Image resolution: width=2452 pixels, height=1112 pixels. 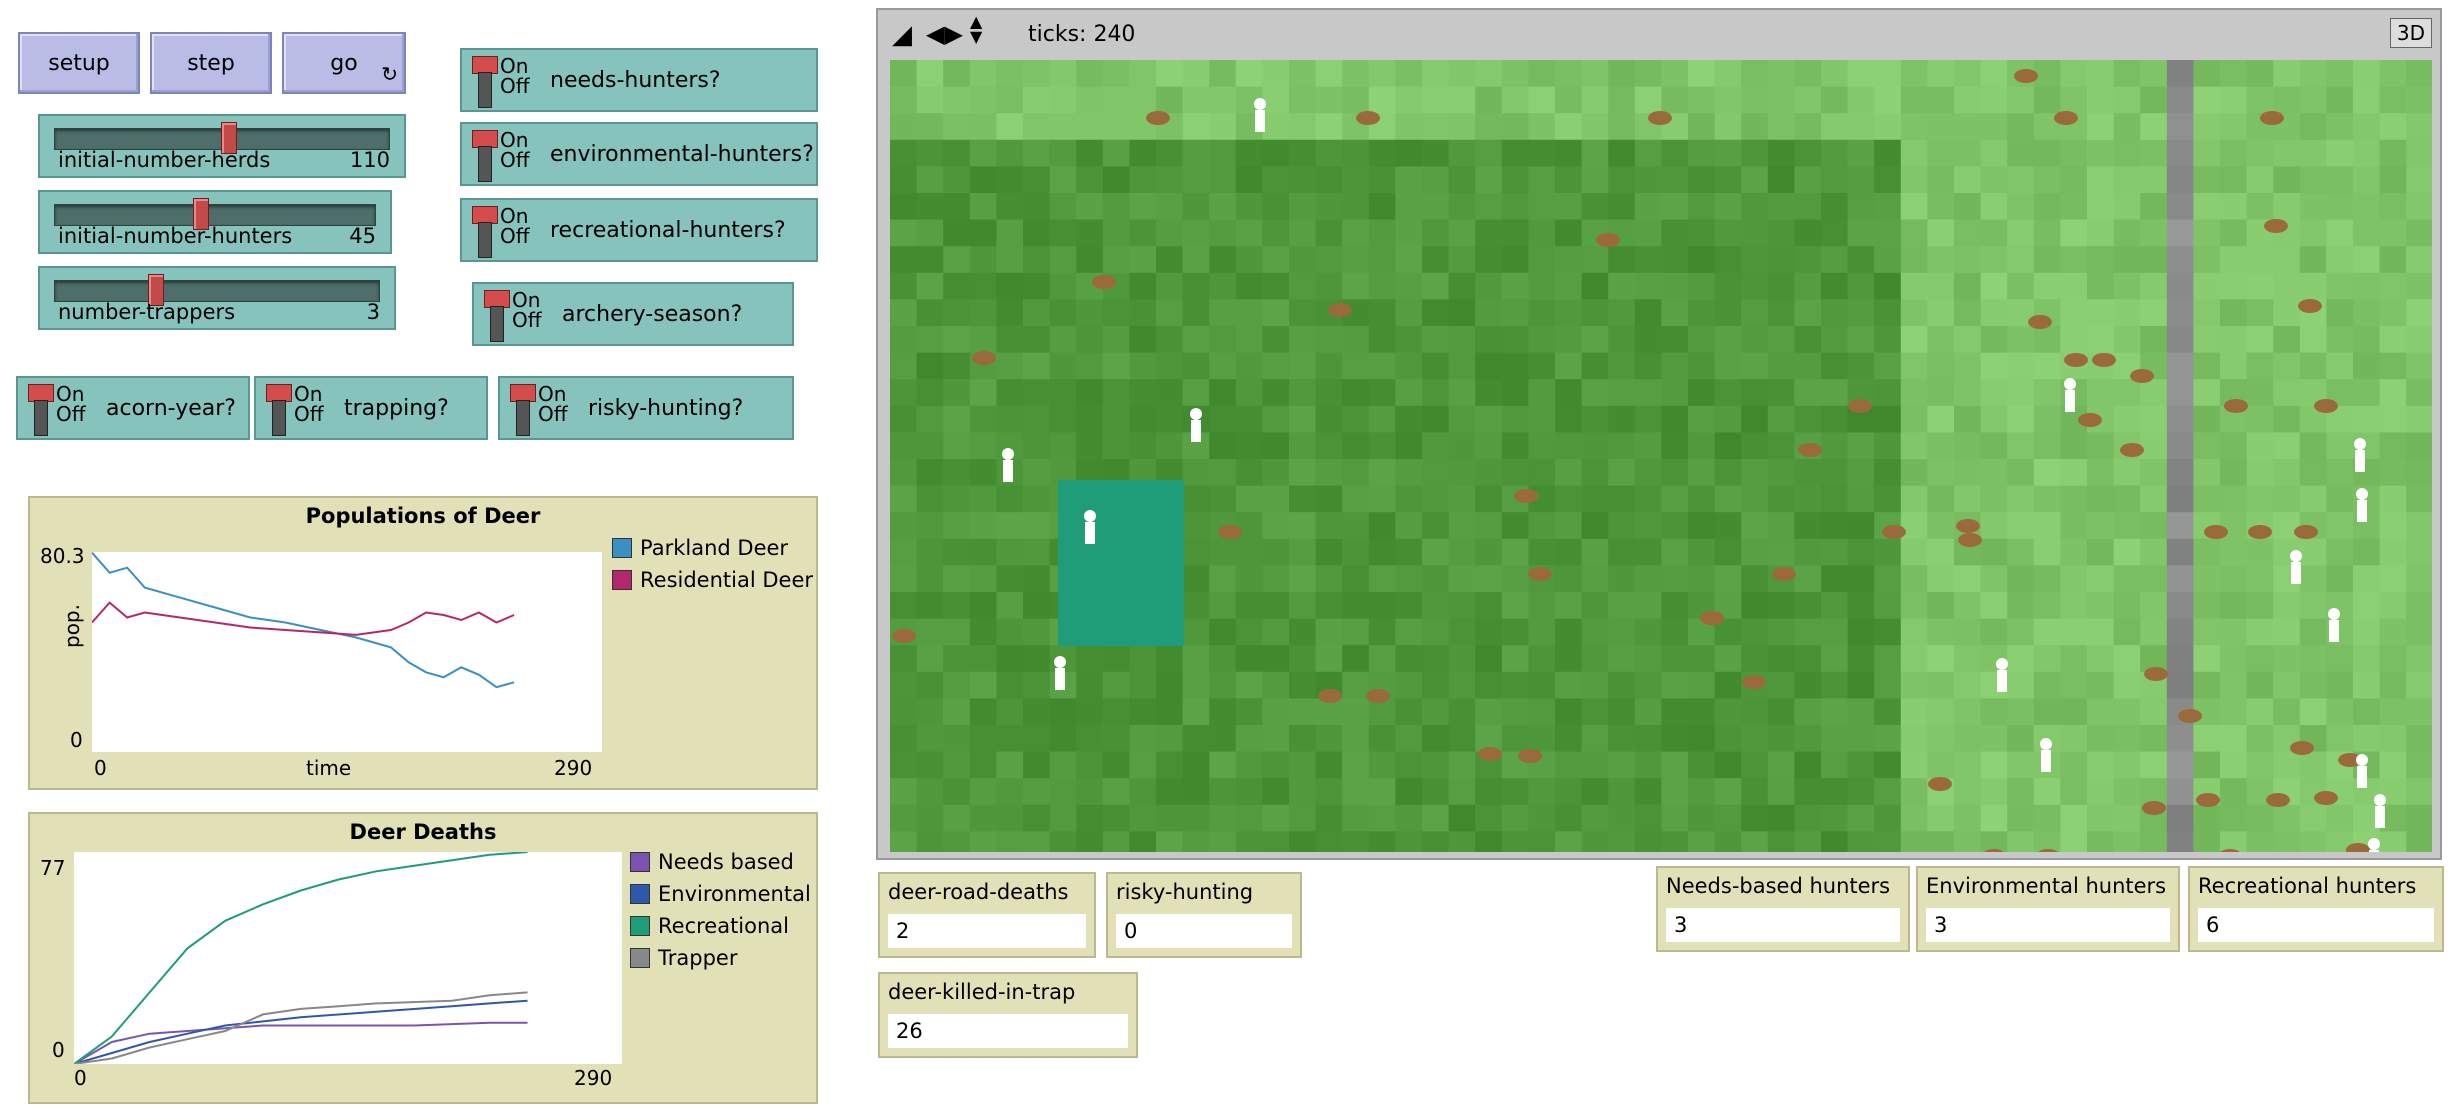 What do you see at coordinates (635, 80) in the screenshot?
I see `switch-label: needs-hunters?` at bounding box center [635, 80].